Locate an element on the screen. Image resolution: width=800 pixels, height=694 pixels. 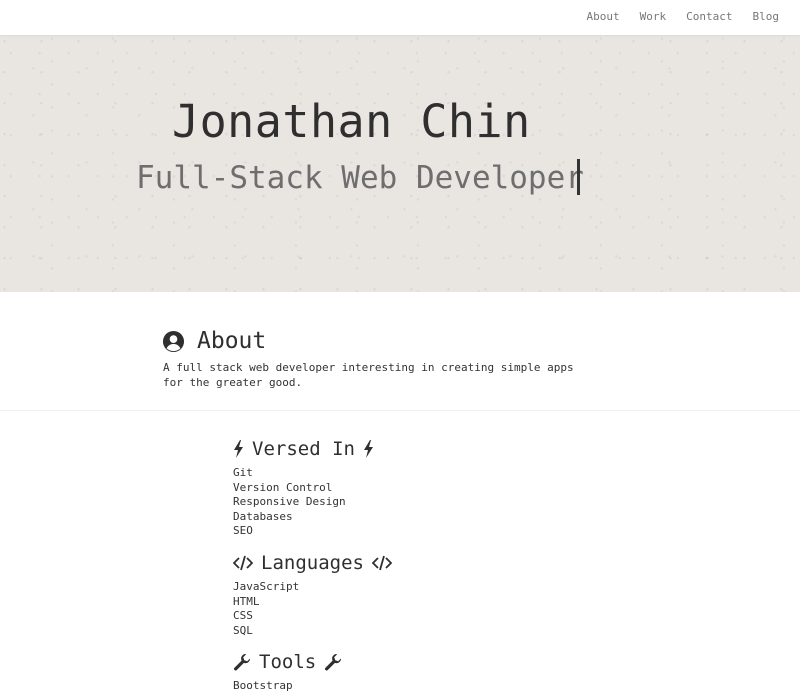
tools-label: Tools is located at coordinates (288, 662).